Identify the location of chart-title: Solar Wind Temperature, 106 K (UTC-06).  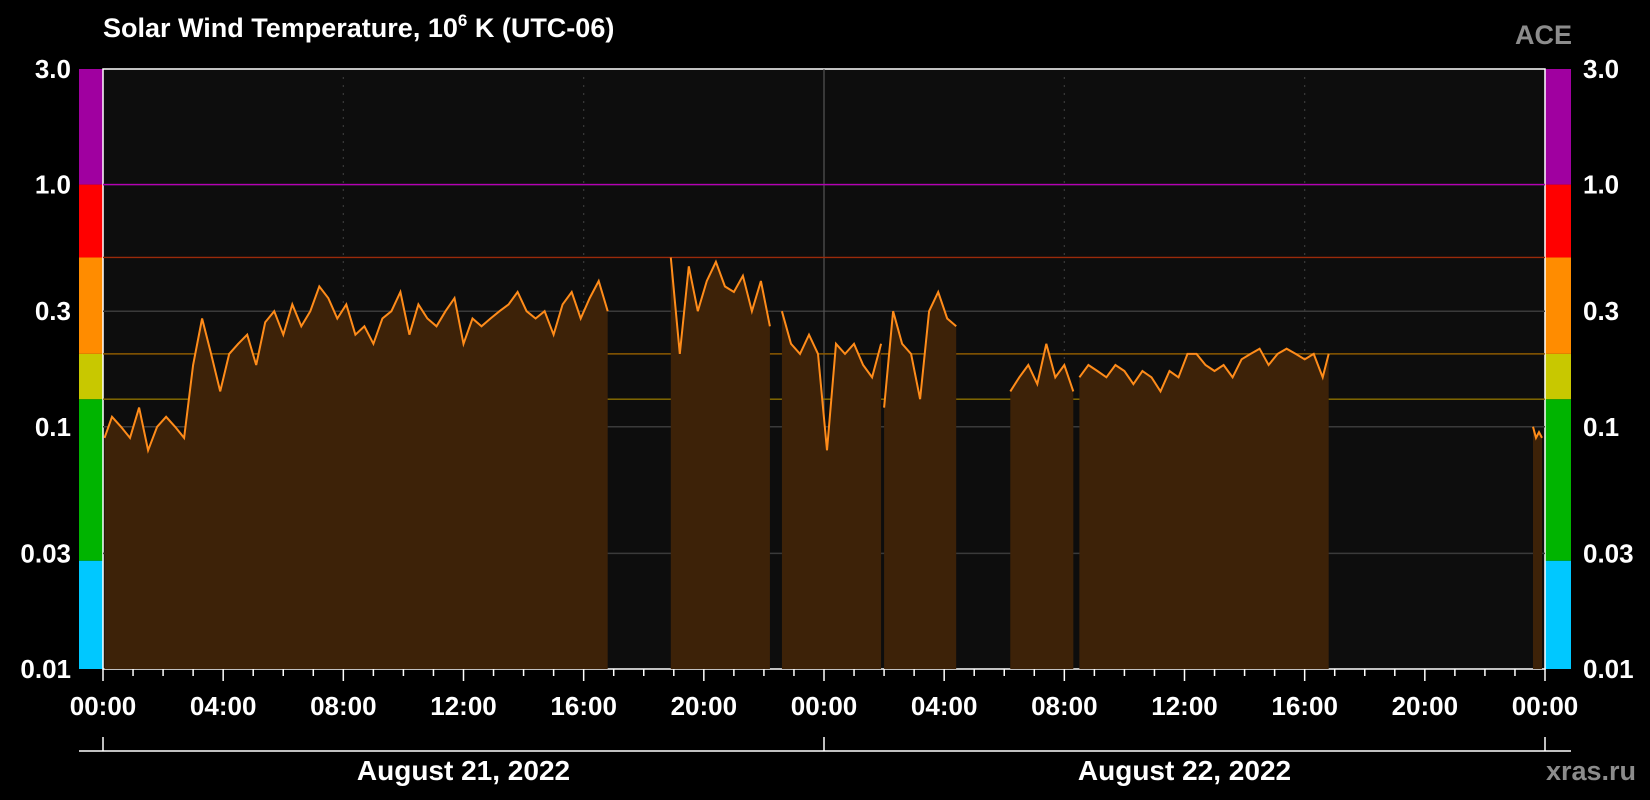
(358, 27).